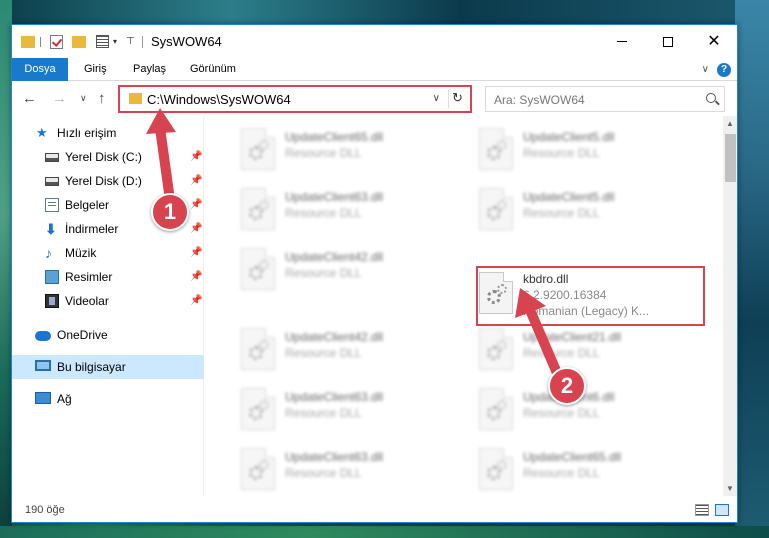  What do you see at coordinates (711, 98) in the screenshot?
I see `search-icon` at bounding box center [711, 98].